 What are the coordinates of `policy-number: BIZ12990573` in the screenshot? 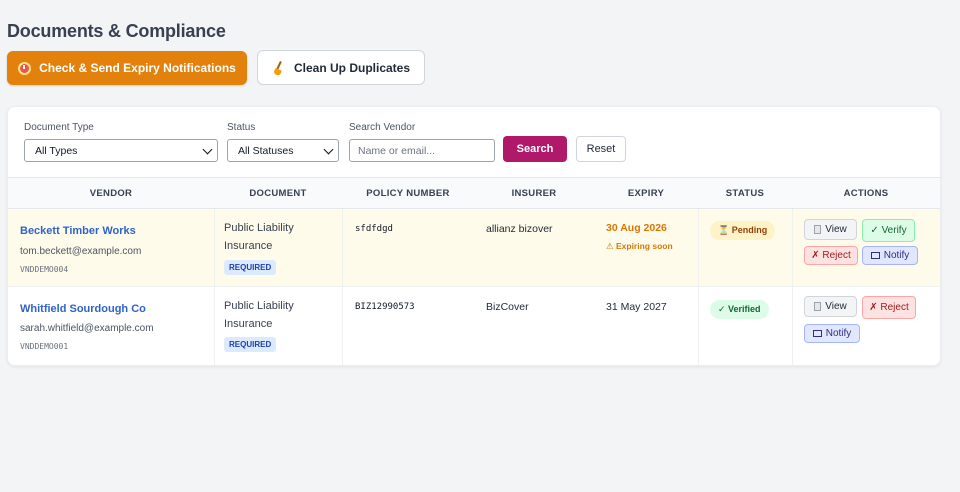 It's located at (385, 307).